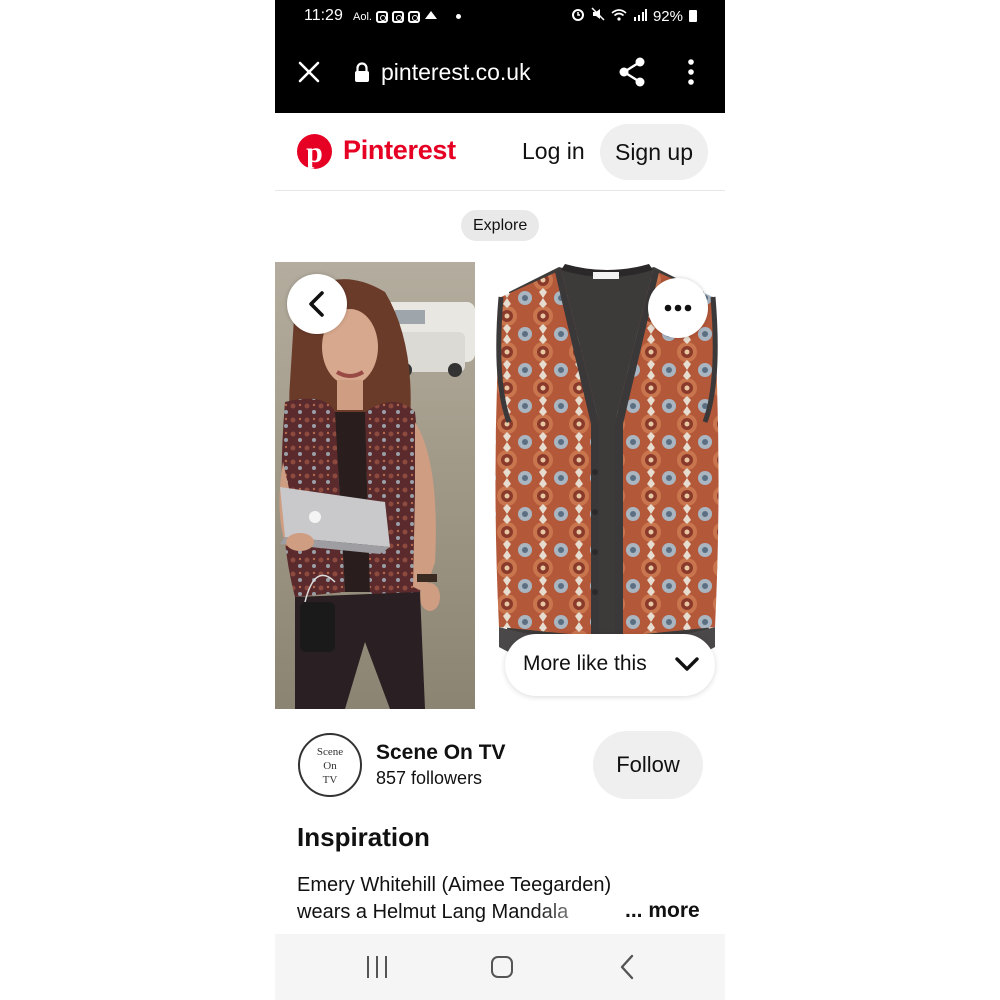  I want to click on pin-title: Inspiration, so click(363, 837).